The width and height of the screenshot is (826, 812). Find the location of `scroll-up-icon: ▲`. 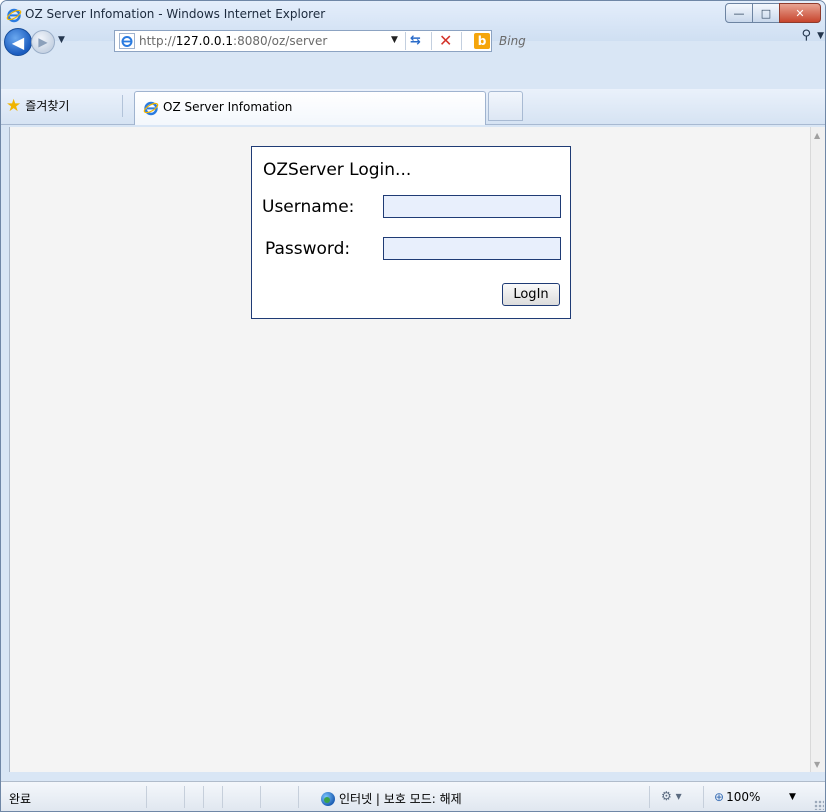

scroll-up-icon: ▲ is located at coordinates (817, 135).